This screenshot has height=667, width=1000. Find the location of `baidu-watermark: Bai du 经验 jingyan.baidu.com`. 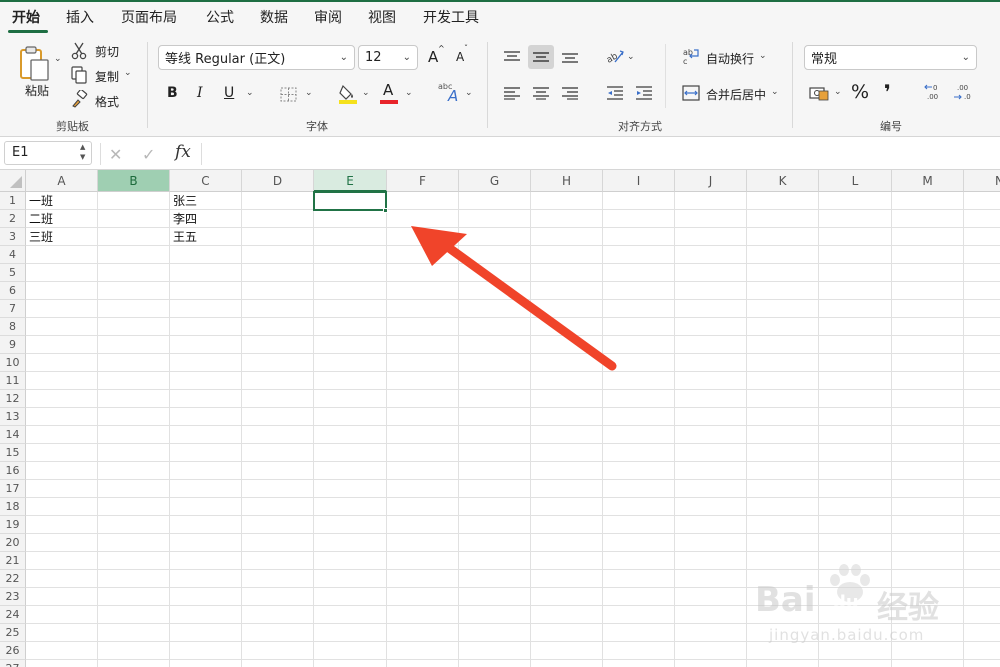

baidu-watermark: Bai du 经验 jingyan.baidu.com is located at coordinates (870, 610).